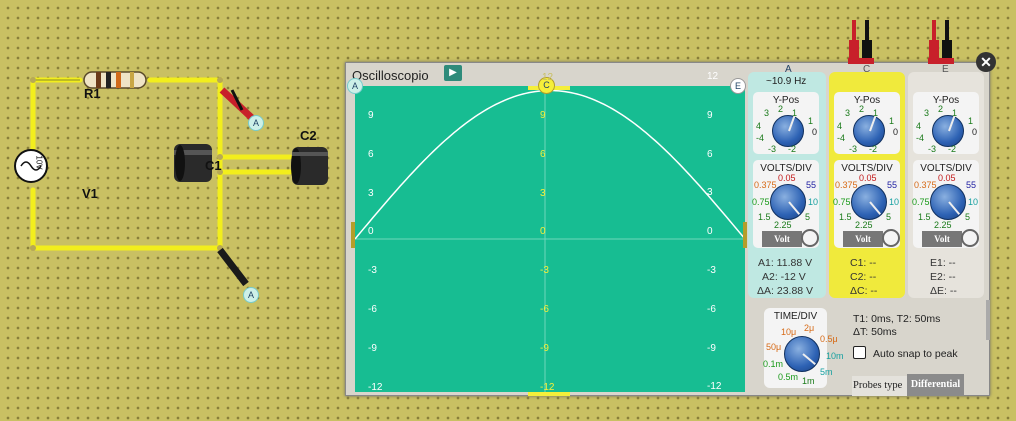 Image resolution: width=1016 pixels, height=421 pixels. What do you see at coordinates (309, 166) in the screenshot?
I see `capacitor-c2` at bounding box center [309, 166].